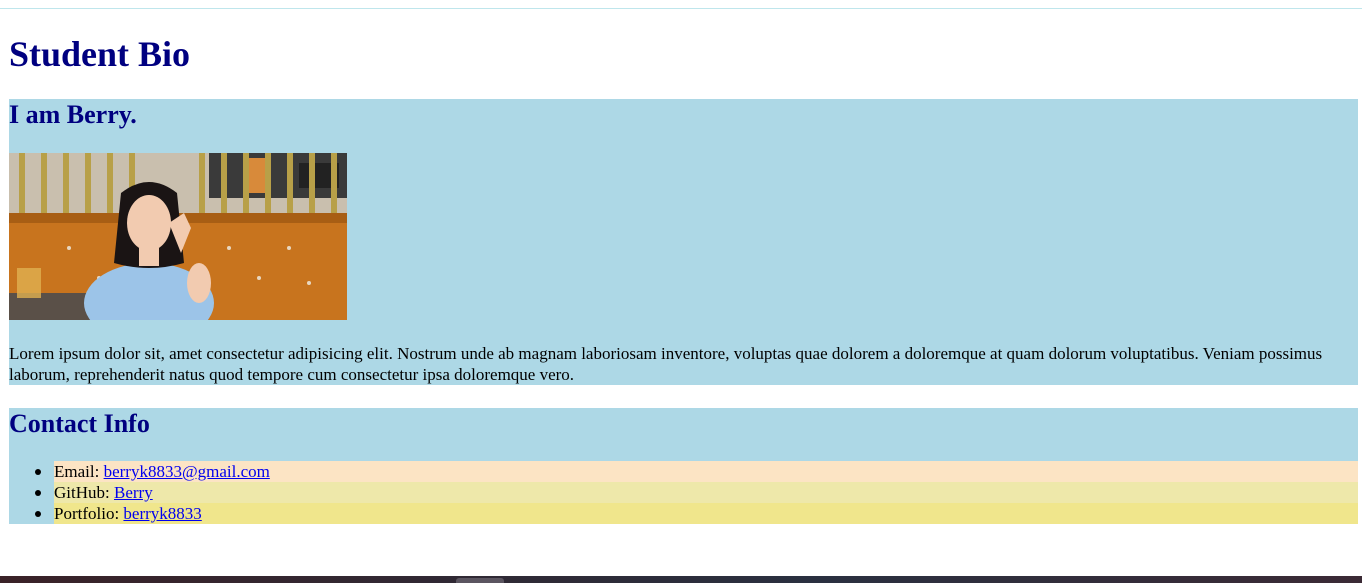 The image size is (1362, 583). What do you see at coordinates (73, 114) in the screenshot?
I see `bio-heading: I am Berry.` at bounding box center [73, 114].